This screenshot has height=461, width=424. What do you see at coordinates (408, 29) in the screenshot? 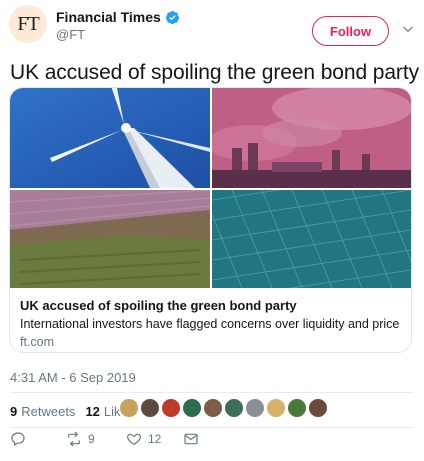
I see `chevron-down-icon` at bounding box center [408, 29].